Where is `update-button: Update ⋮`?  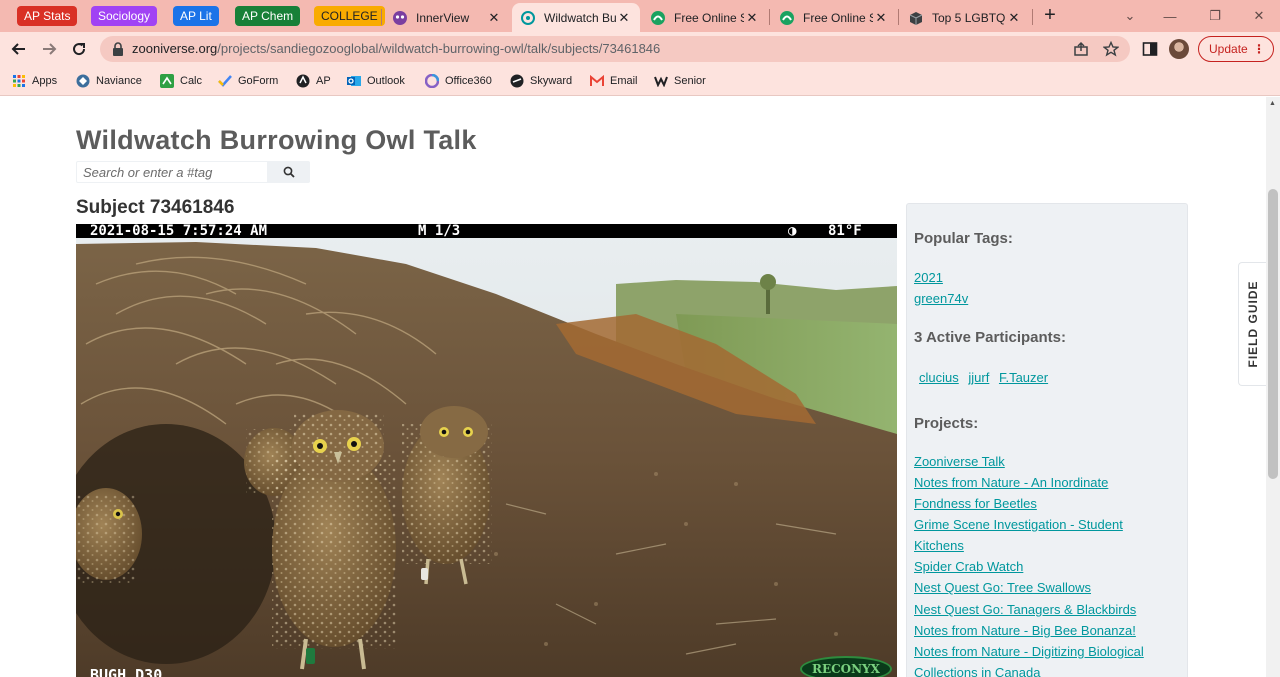 update-button: Update ⋮ is located at coordinates (1236, 49).